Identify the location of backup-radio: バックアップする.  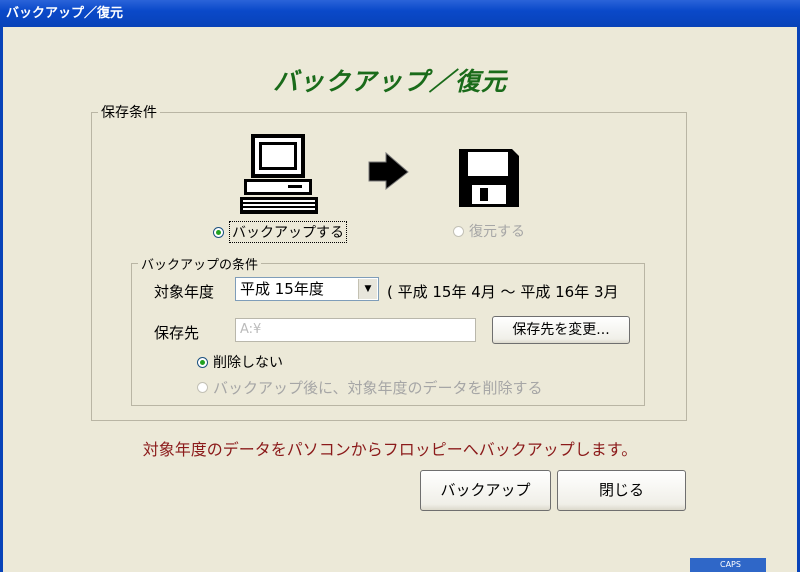
(280, 232).